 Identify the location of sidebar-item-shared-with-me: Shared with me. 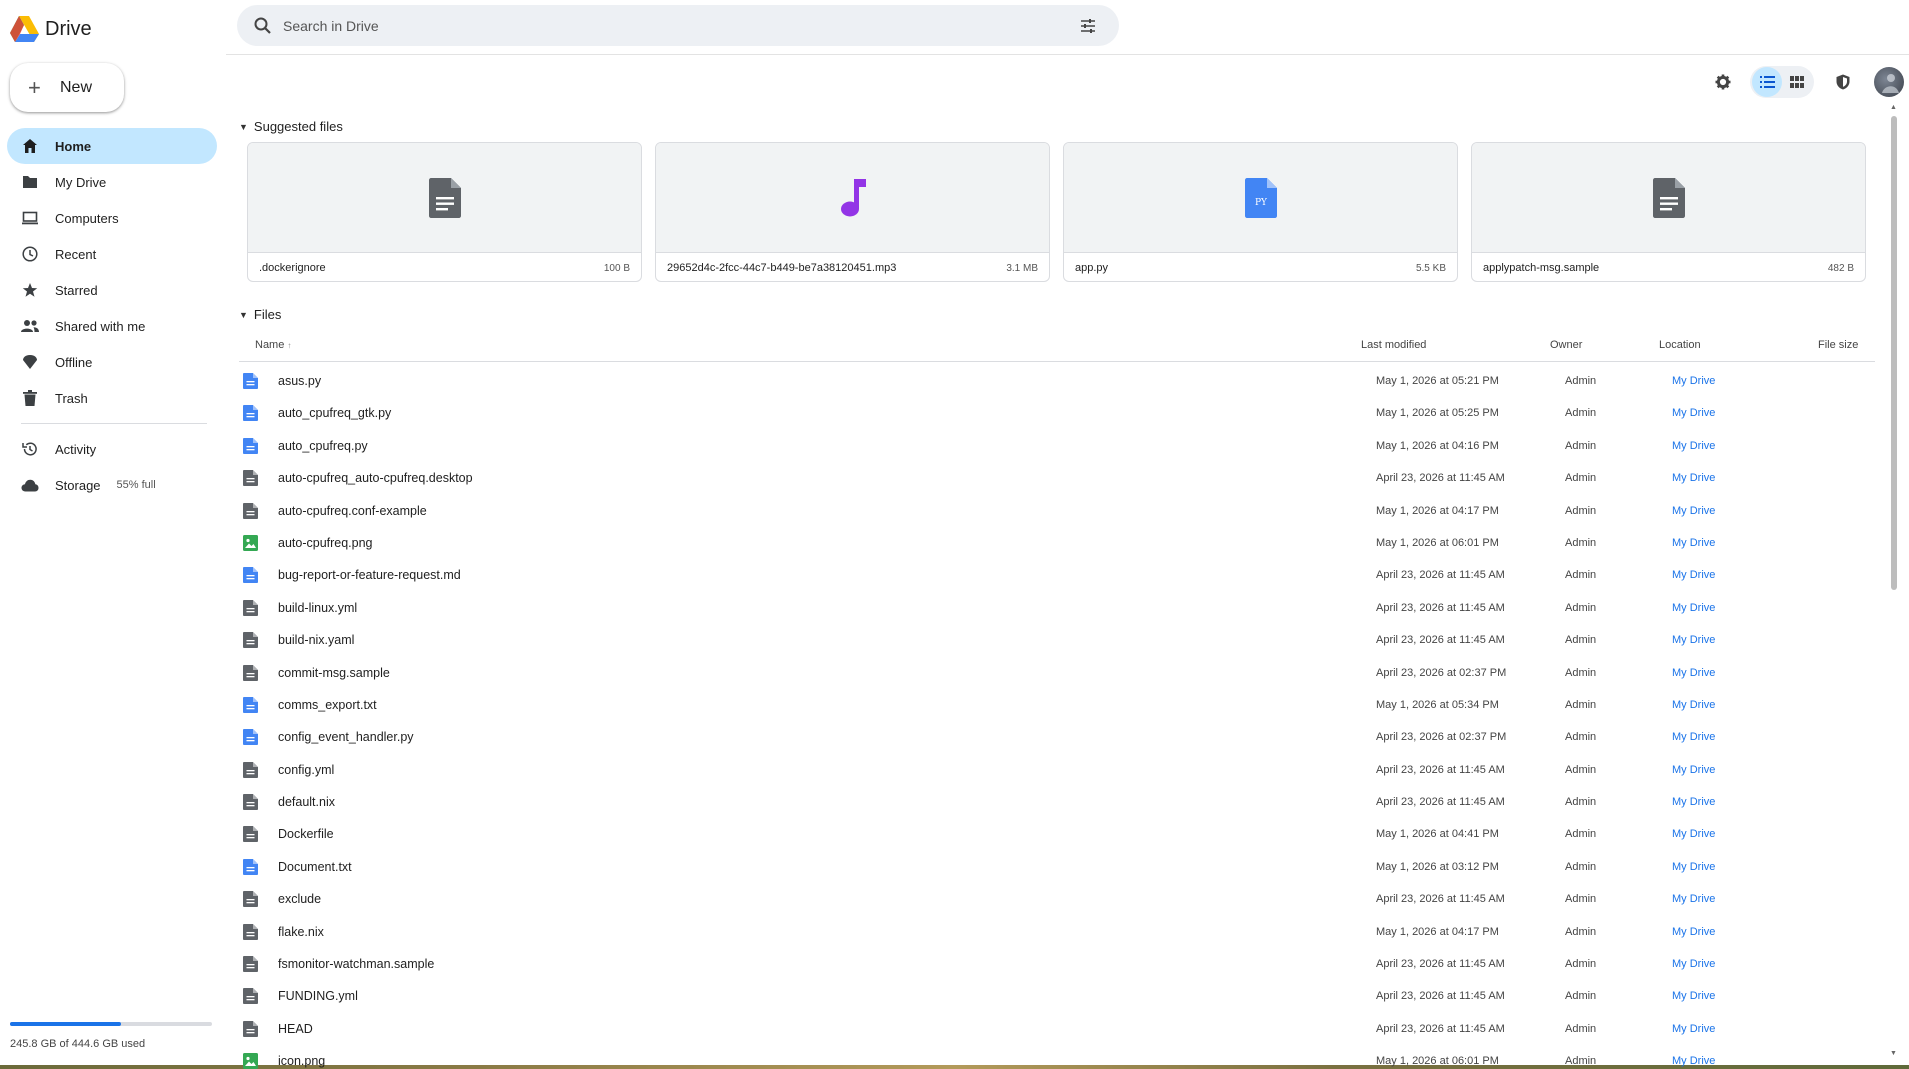
(112, 326).